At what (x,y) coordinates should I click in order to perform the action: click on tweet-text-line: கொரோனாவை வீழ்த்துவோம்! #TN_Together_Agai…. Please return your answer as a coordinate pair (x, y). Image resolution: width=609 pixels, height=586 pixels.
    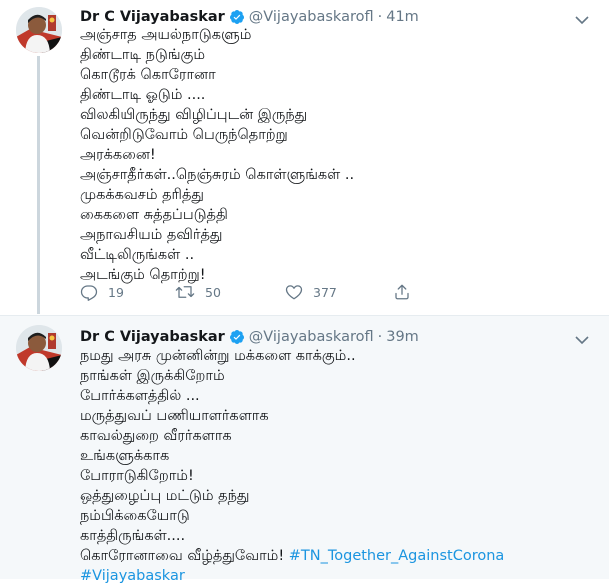
    Looking at the image, I should click on (335, 556).